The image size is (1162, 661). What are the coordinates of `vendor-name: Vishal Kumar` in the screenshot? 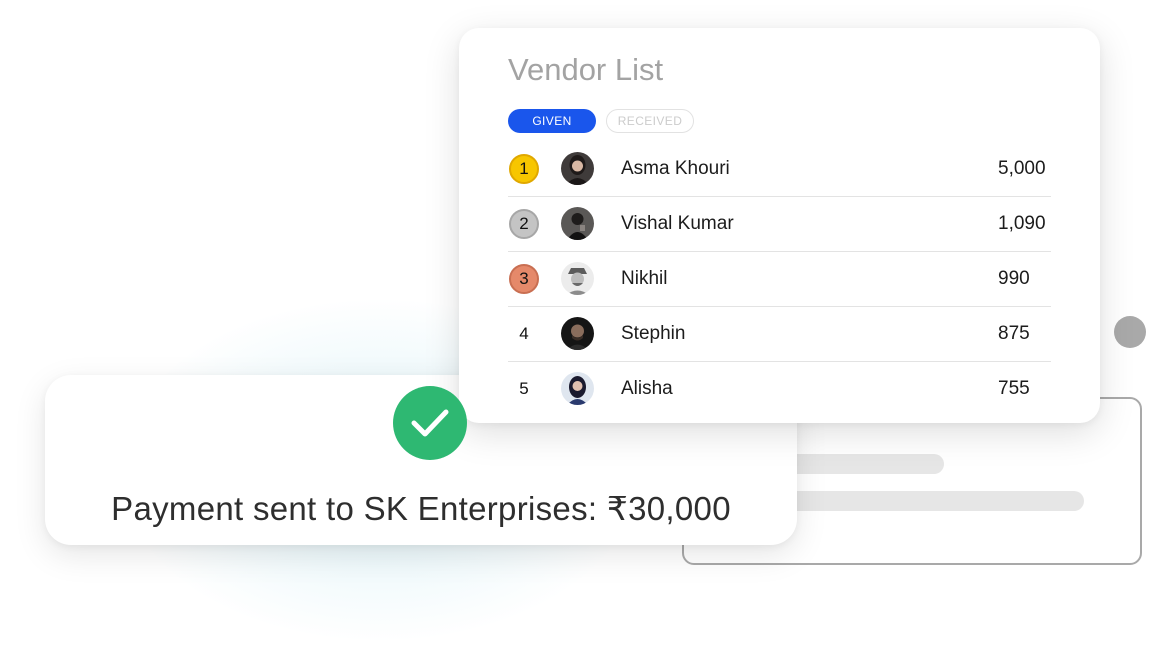 It's located at (677, 223).